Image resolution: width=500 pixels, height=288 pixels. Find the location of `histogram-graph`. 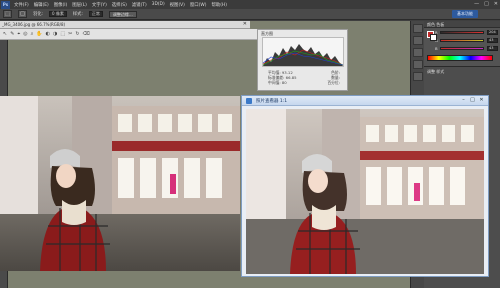

histogram-graph is located at coordinates (303, 52).